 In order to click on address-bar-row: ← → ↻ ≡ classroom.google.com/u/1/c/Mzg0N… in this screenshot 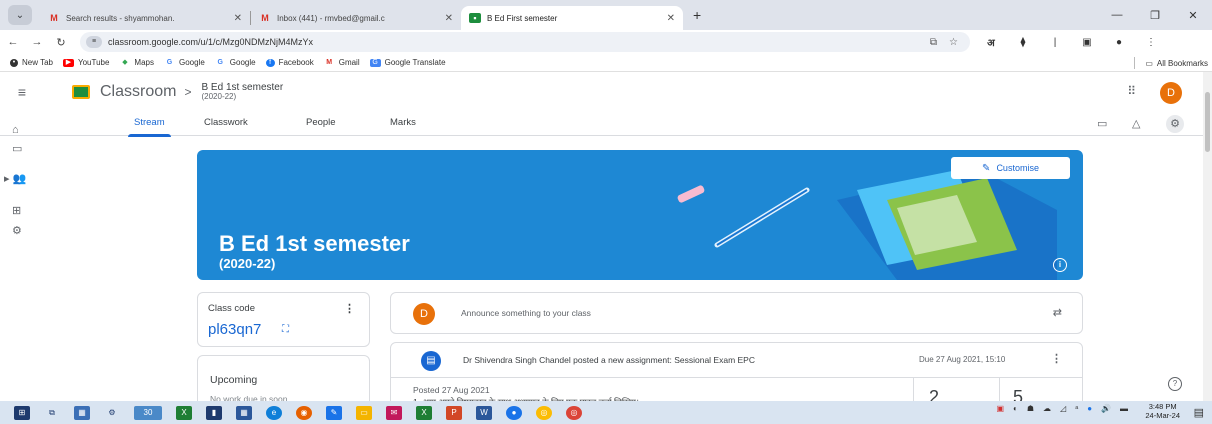, I will do `click(606, 42)`.